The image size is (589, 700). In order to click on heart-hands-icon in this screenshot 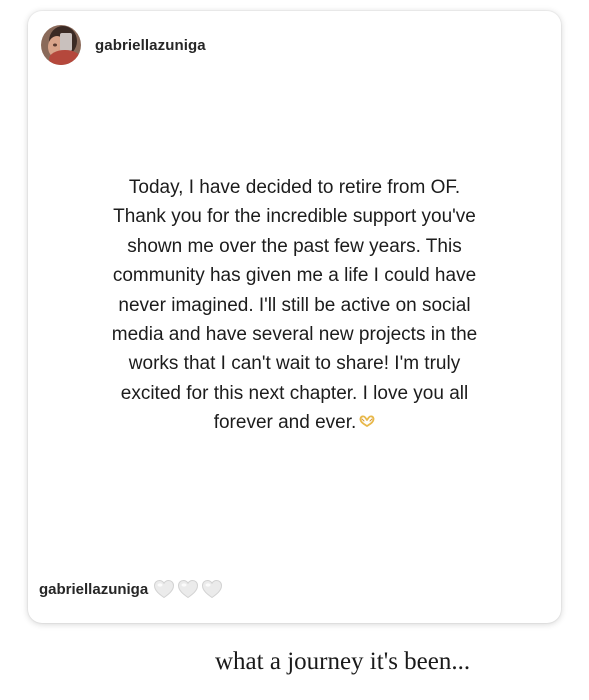, I will do `click(367, 421)`.